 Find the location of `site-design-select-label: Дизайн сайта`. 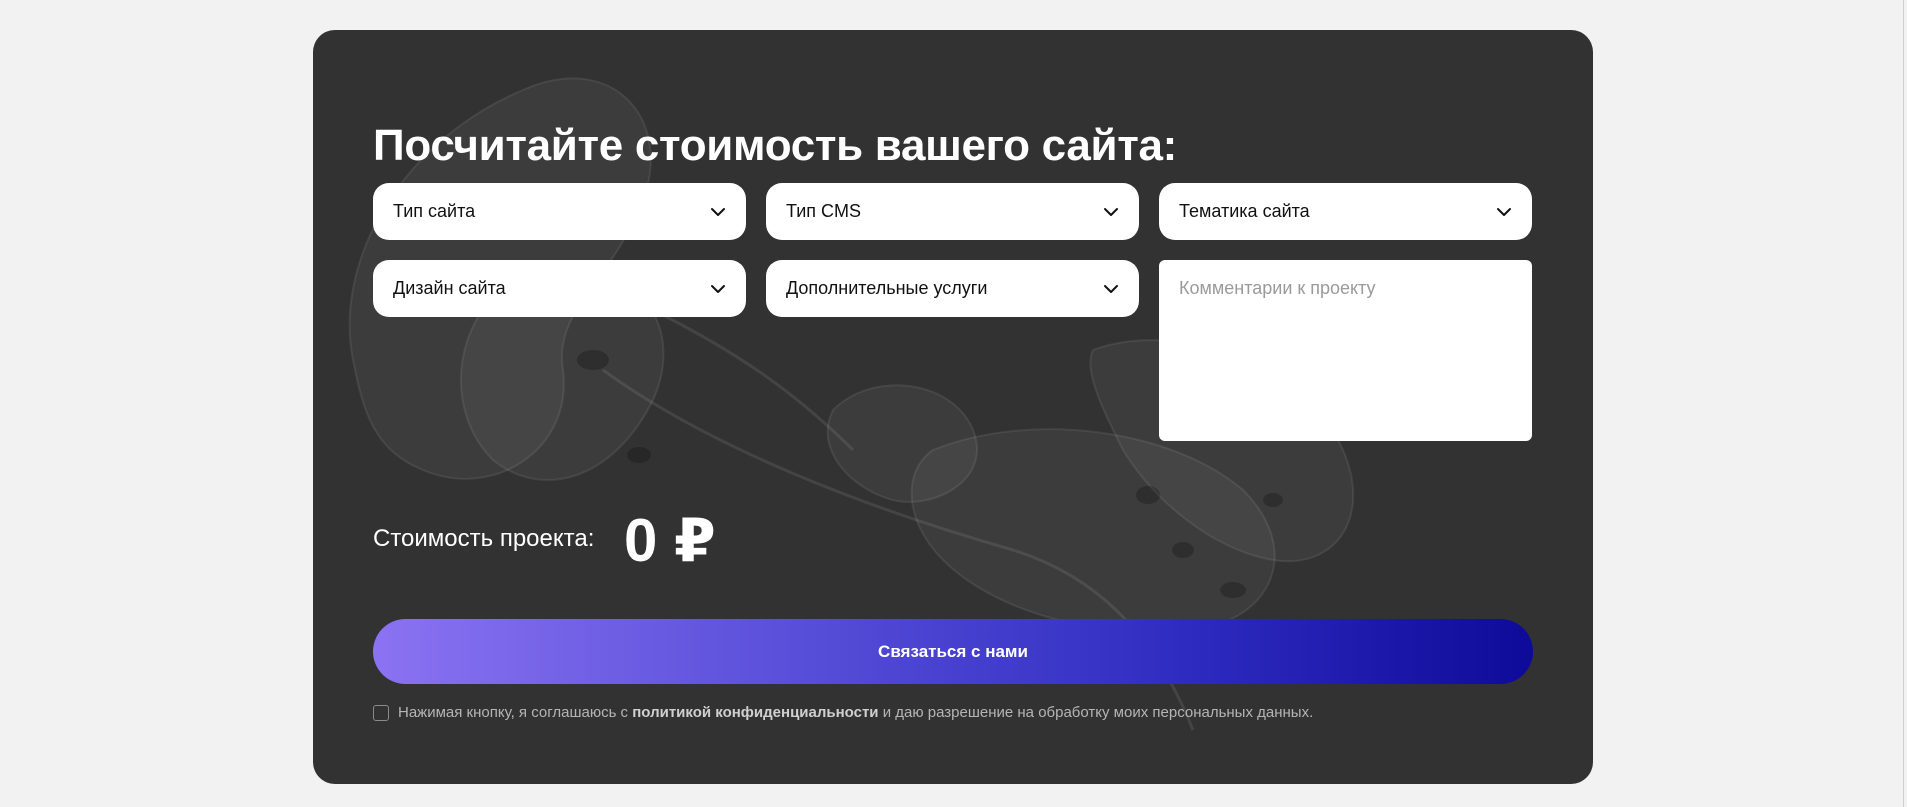

site-design-select-label: Дизайн сайта is located at coordinates (449, 288).